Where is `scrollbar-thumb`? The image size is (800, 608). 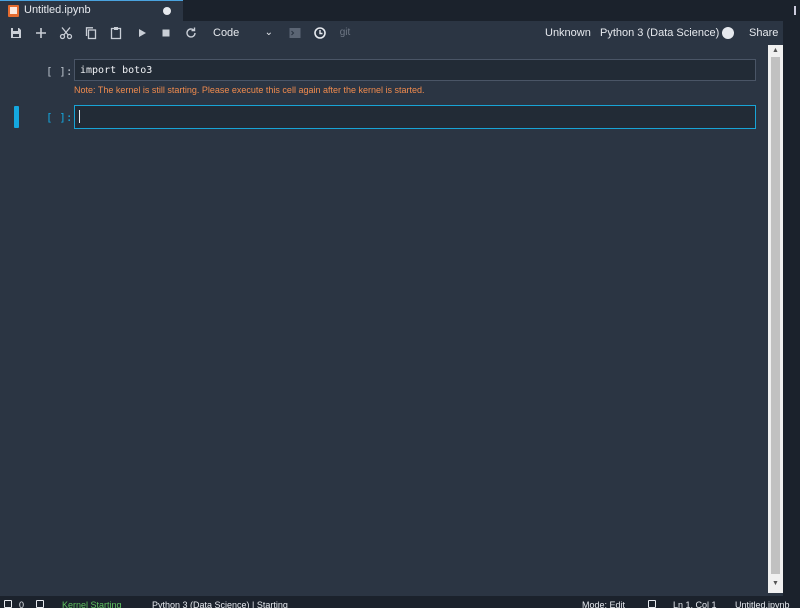
scrollbar-thumb is located at coordinates (775, 315).